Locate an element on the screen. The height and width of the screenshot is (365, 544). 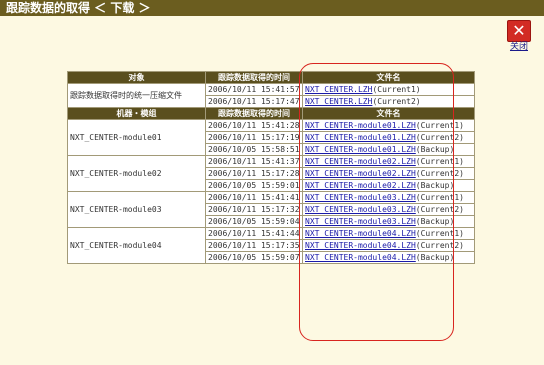
table-header-row: 对象 跟踪数据取得的时间 文件名 is located at coordinates (271, 77).